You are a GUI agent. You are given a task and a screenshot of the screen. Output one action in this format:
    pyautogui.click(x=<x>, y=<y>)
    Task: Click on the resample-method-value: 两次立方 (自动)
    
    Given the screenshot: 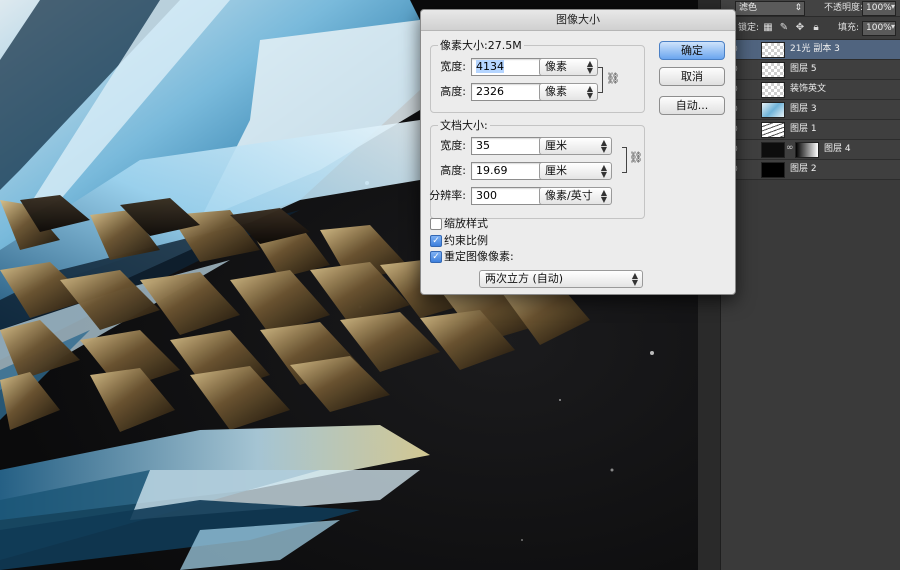 What is the action you would take?
    pyautogui.click(x=524, y=278)
    